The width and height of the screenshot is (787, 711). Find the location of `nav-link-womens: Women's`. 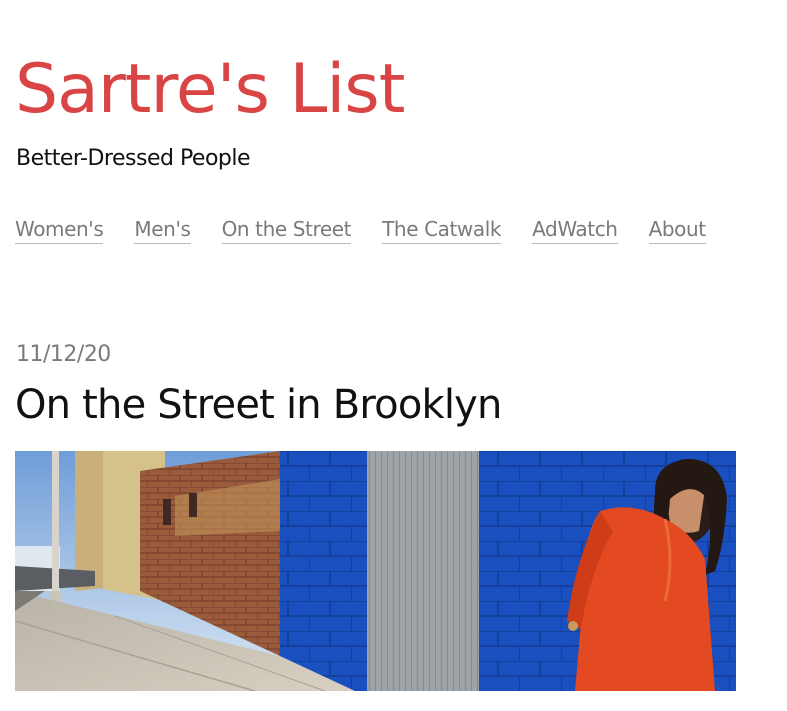

nav-link-womens: Women's is located at coordinates (59, 230).